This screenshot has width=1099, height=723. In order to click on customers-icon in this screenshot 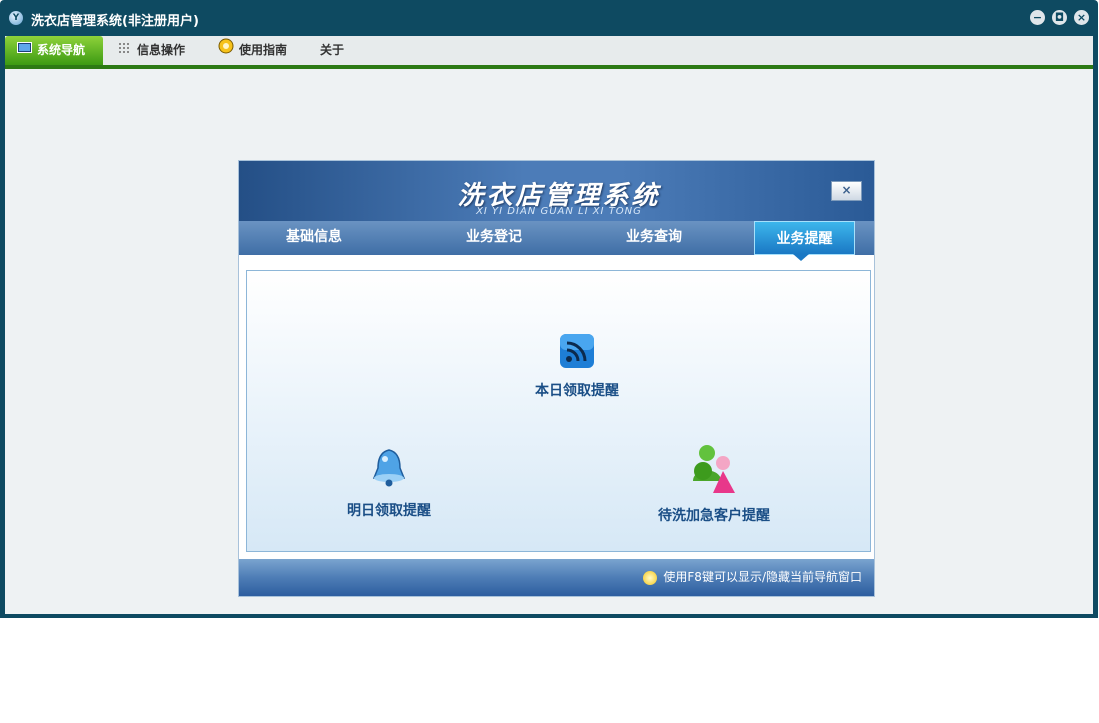, I will do `click(714, 472)`.